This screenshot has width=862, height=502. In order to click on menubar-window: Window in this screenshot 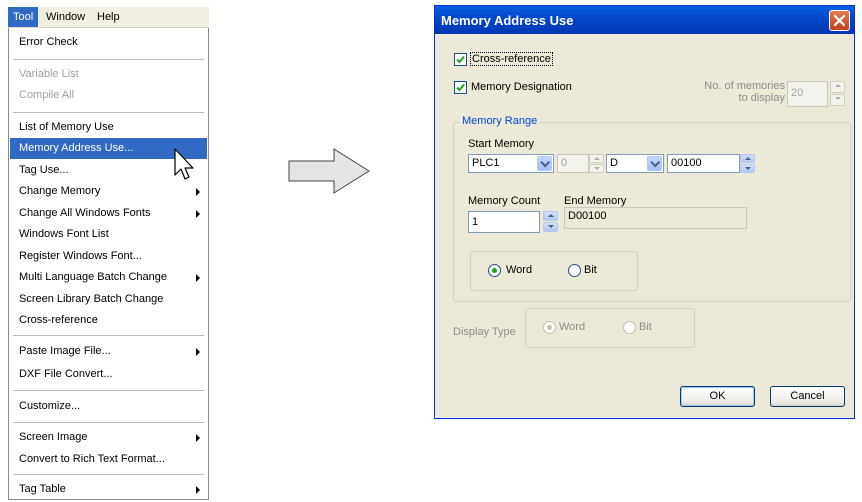, I will do `click(65, 17)`.